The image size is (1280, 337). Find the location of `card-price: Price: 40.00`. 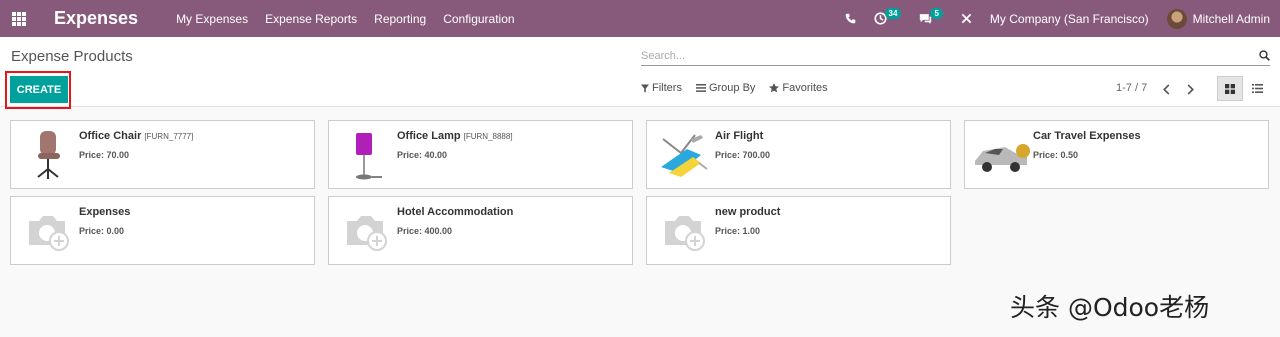

card-price: Price: 40.00 is located at coordinates (422, 155).